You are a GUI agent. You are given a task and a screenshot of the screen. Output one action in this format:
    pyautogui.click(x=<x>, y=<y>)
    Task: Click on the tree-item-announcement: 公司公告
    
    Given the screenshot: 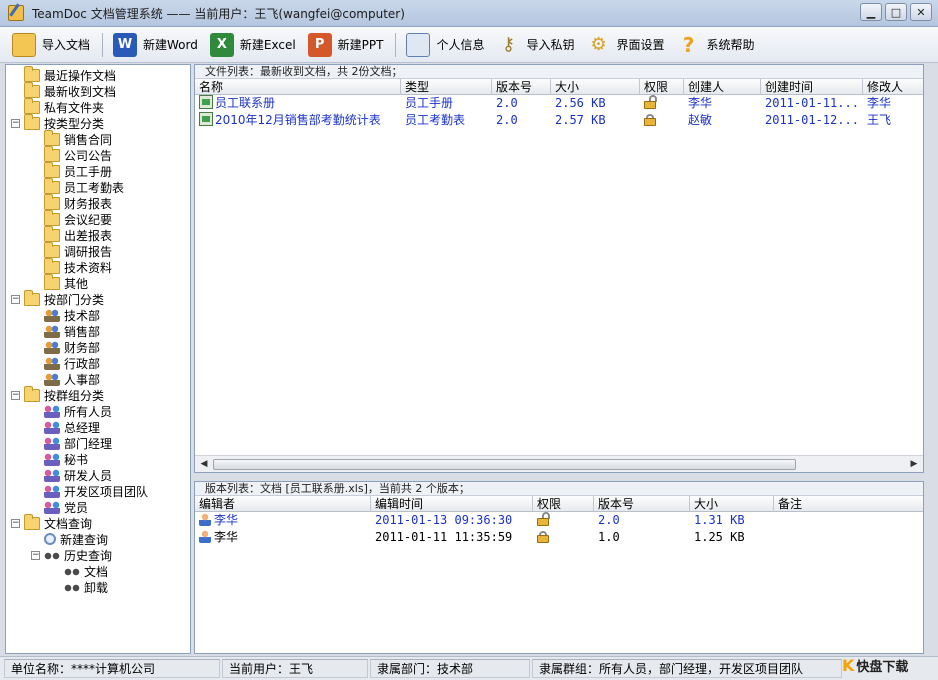 What is the action you would take?
    pyautogui.click(x=78, y=154)
    